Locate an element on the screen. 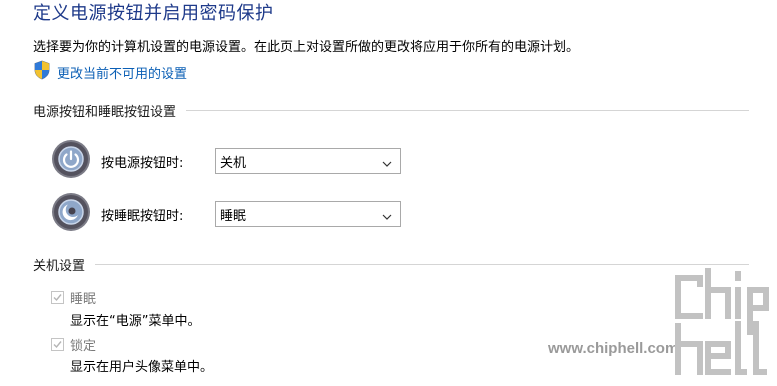 The width and height of the screenshot is (777, 386). lock-option: 锁定 is located at coordinates (73, 344).